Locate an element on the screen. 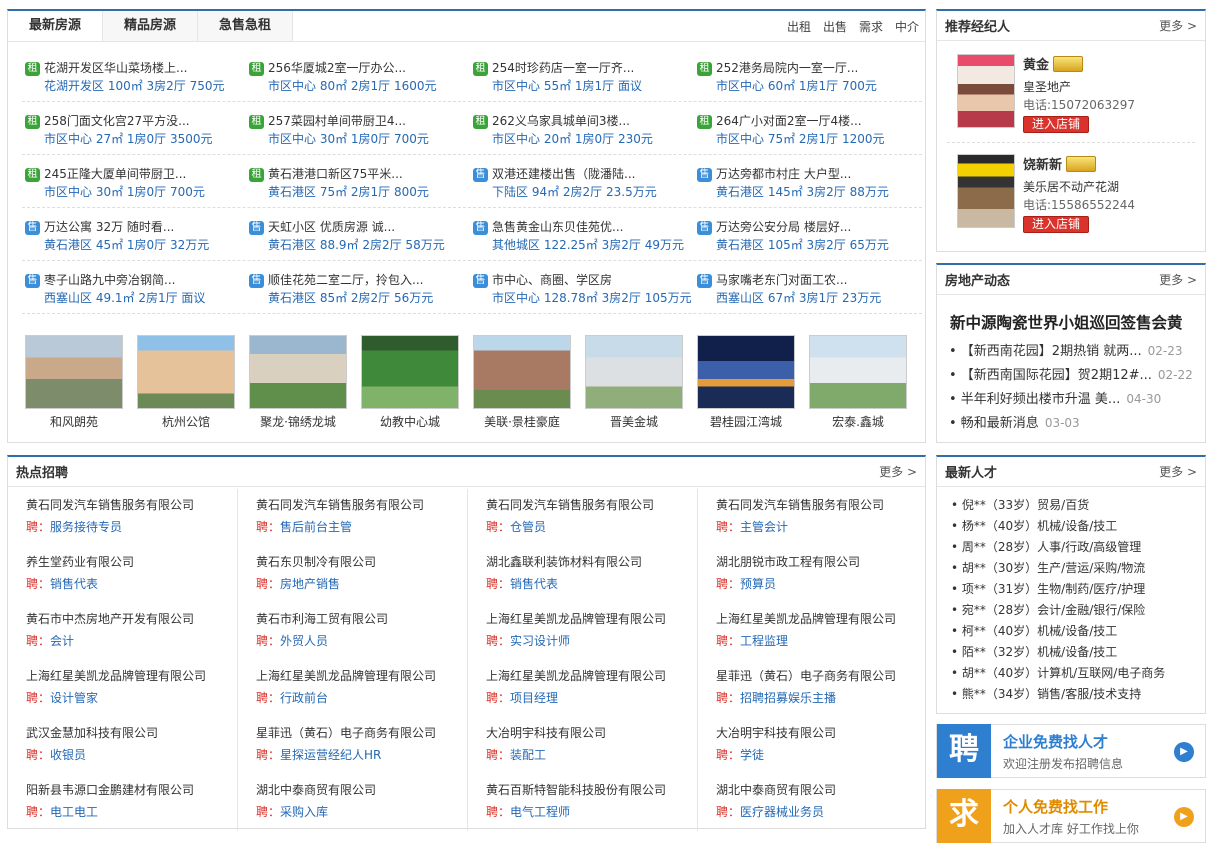  listing-item: 租 254时珍药店一室一厅齐... 市区中心 55㎡ 1房1厅 面议 is located at coordinates (582, 80).